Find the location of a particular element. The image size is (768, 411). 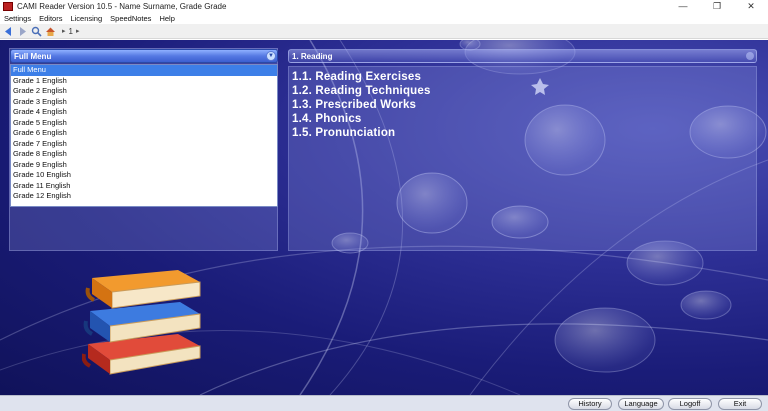

forward-arrow-icon is located at coordinates (22, 31).